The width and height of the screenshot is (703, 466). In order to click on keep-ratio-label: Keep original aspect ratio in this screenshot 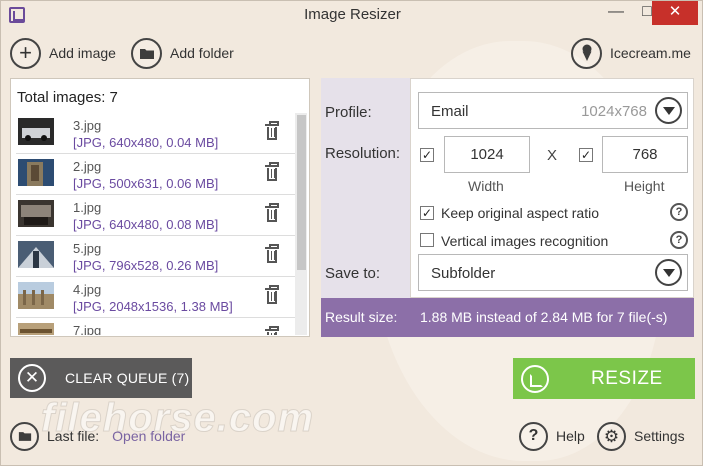, I will do `click(520, 213)`.